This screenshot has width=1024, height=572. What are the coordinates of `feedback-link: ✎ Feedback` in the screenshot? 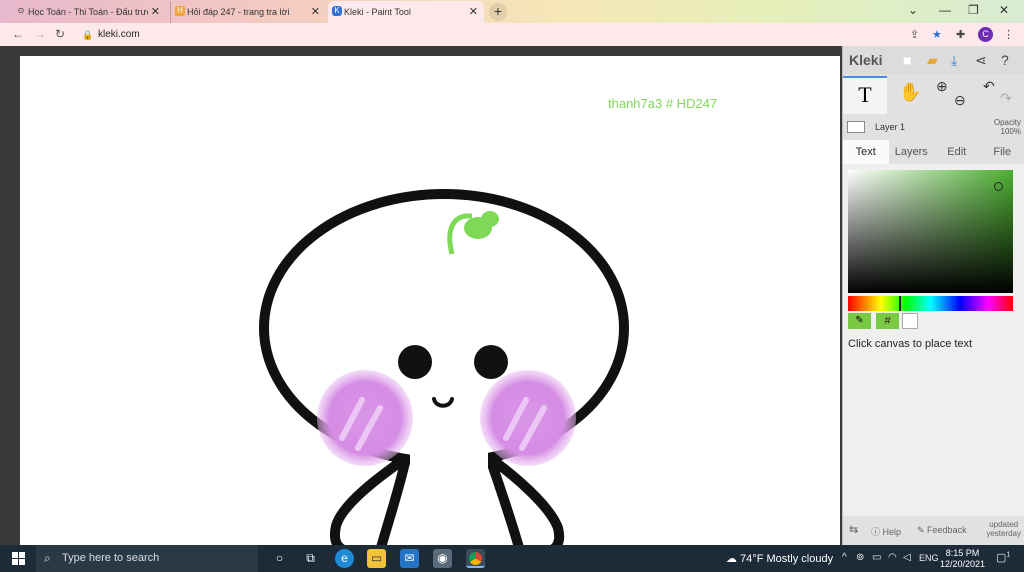 It's located at (942, 530).